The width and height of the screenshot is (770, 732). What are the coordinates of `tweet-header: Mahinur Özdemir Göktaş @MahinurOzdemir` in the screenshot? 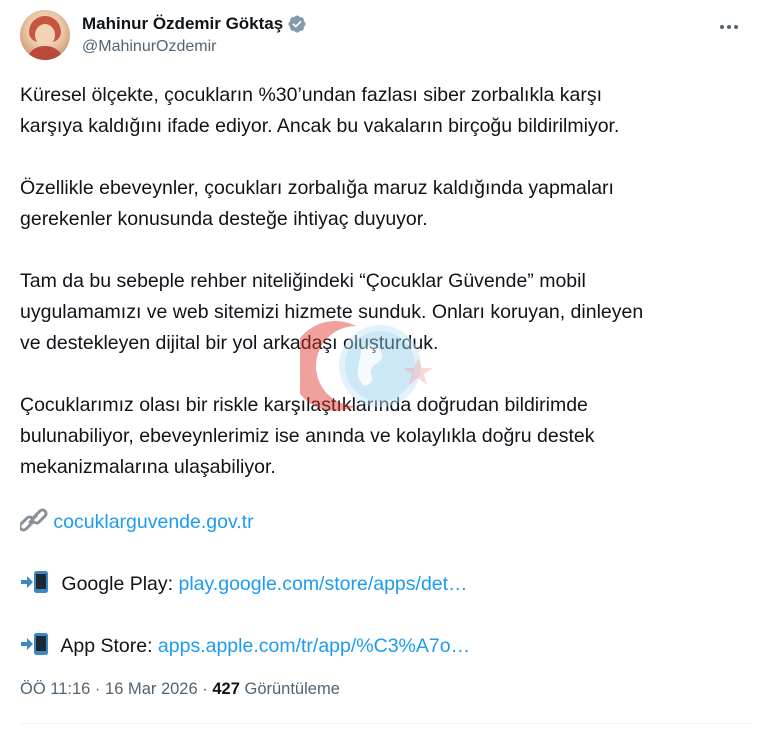 It's located at (385, 36).